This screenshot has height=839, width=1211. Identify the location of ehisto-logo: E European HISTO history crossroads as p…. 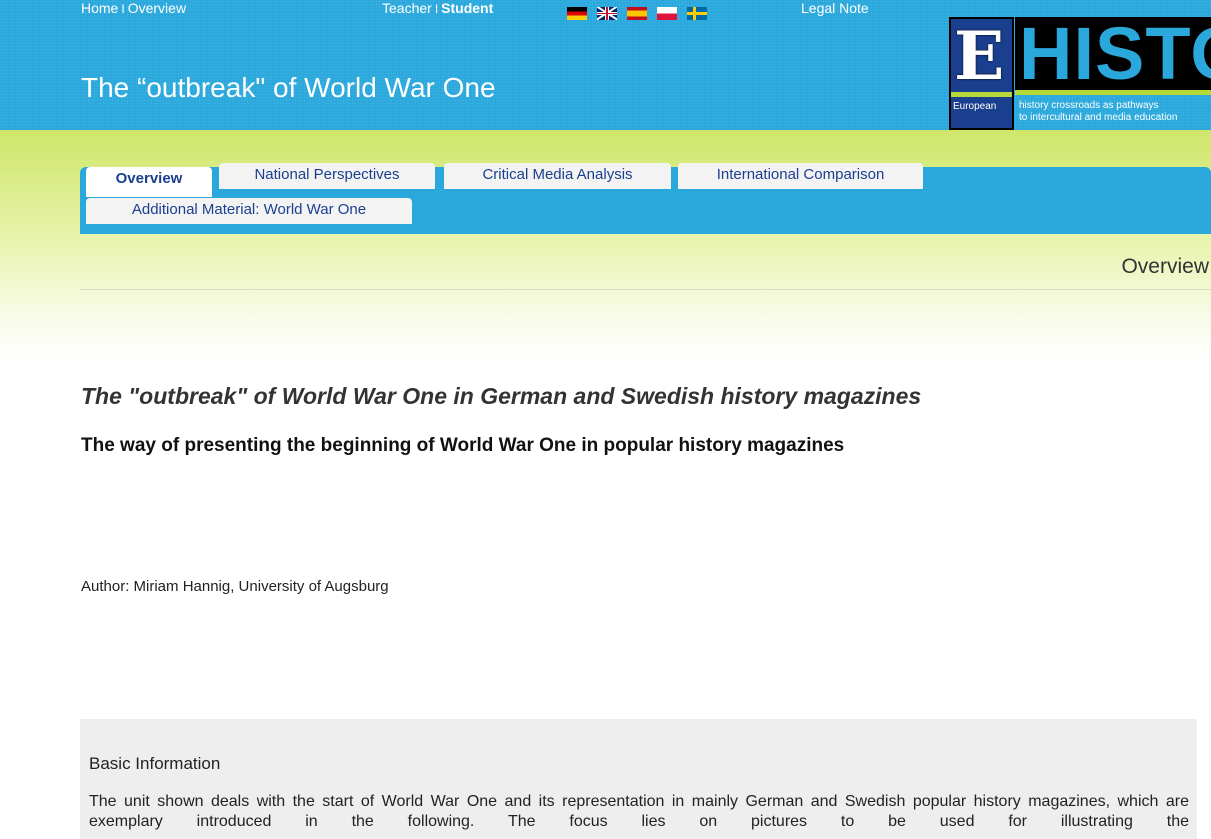
(1080, 71).